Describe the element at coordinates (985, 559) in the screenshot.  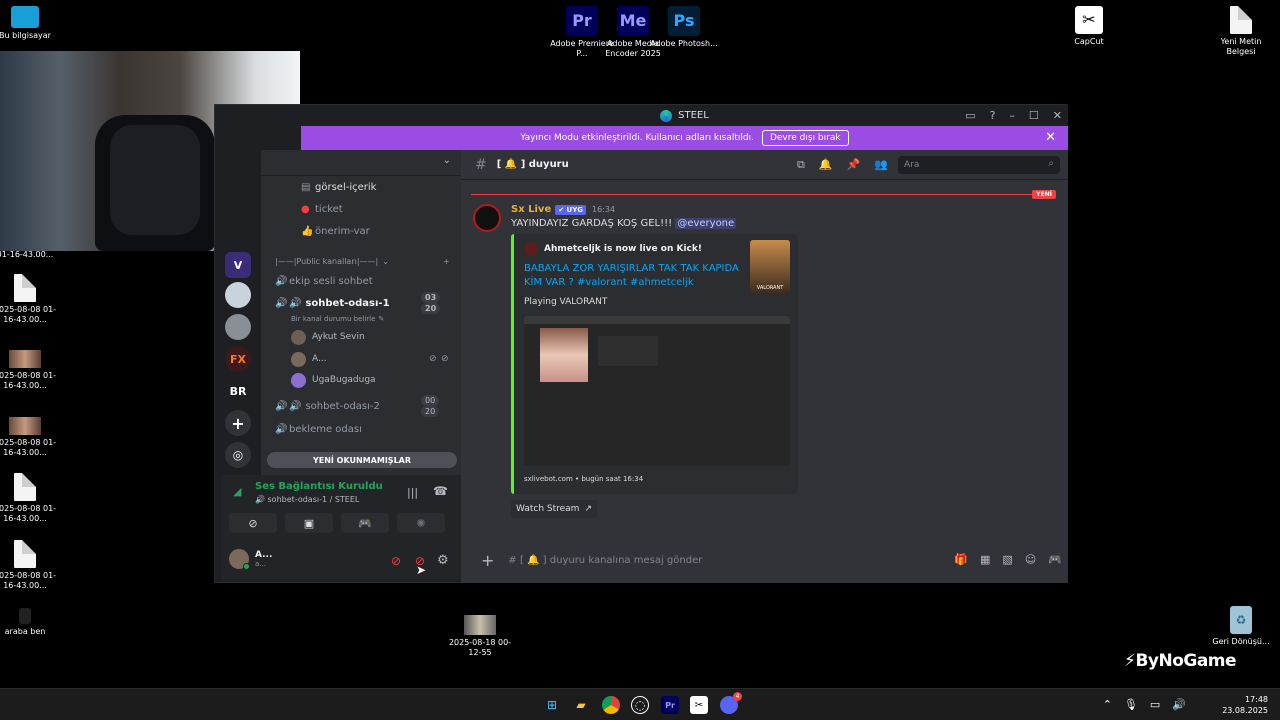
I see `gif-icon: ▦` at that location.